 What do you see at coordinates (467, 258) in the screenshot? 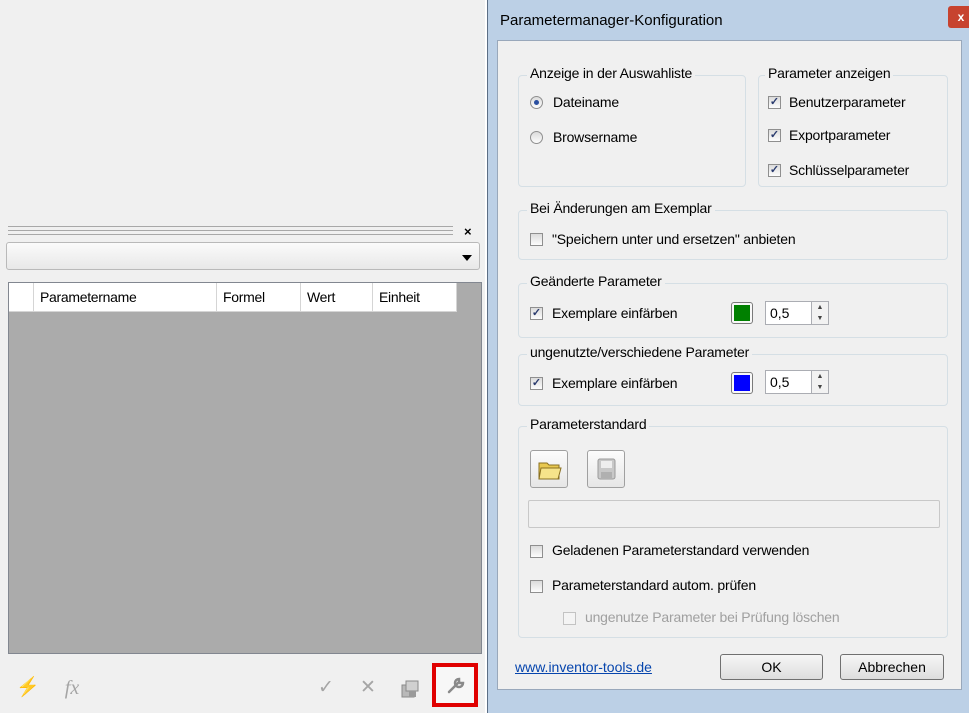
I see `chevron-down-icon` at bounding box center [467, 258].